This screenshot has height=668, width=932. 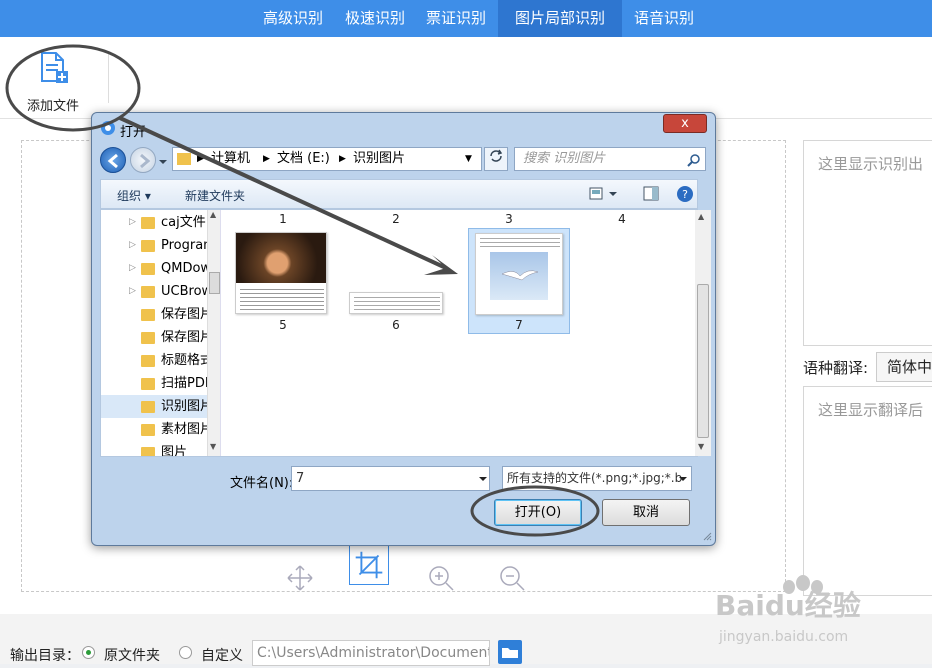 I want to click on toolbar: 添加文件, so click(x=466, y=78).